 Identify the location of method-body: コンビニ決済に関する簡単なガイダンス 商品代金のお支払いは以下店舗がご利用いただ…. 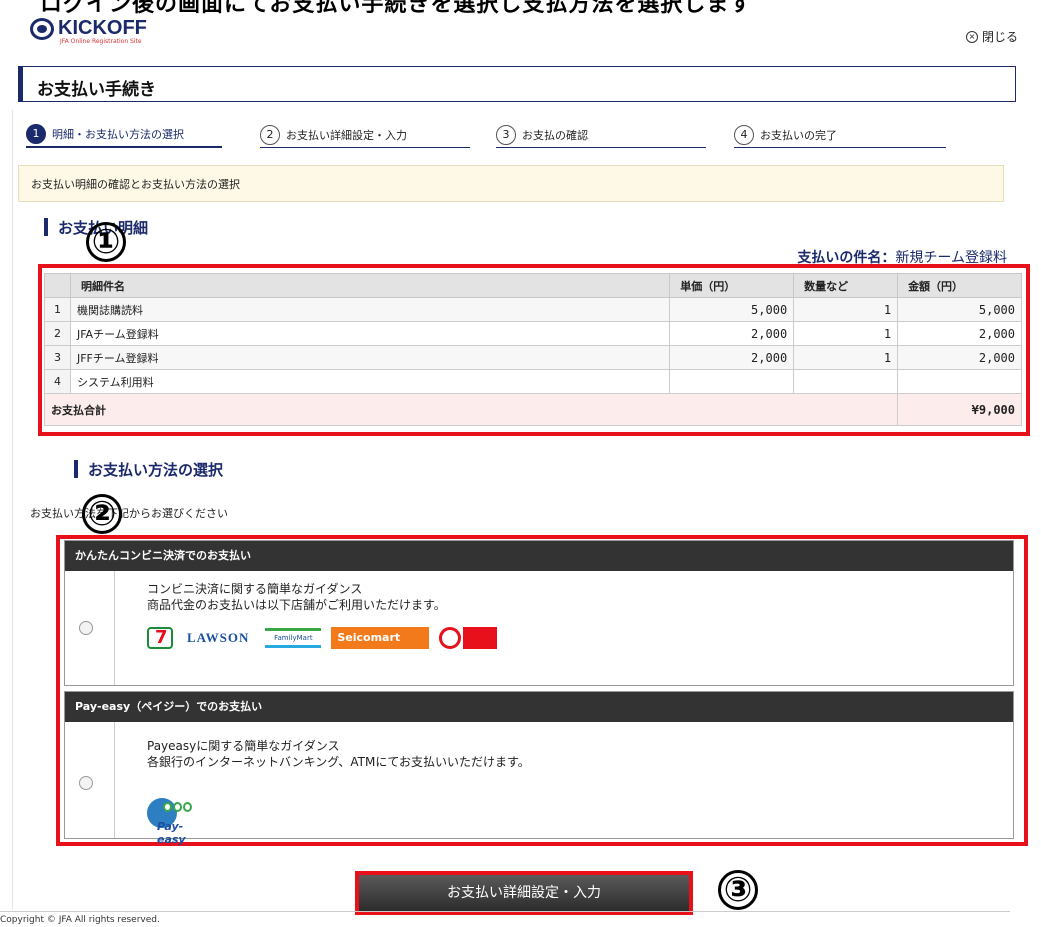
(539, 628).